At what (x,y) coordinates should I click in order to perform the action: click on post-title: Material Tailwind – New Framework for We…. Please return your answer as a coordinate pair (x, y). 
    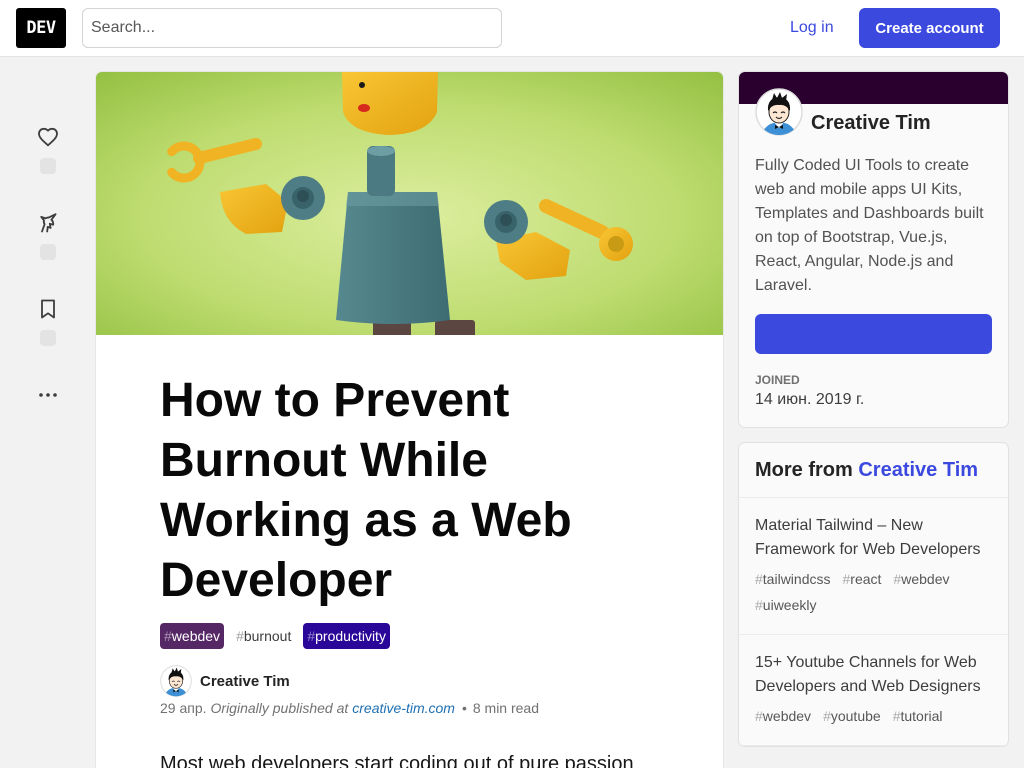
    Looking at the image, I should click on (868, 537).